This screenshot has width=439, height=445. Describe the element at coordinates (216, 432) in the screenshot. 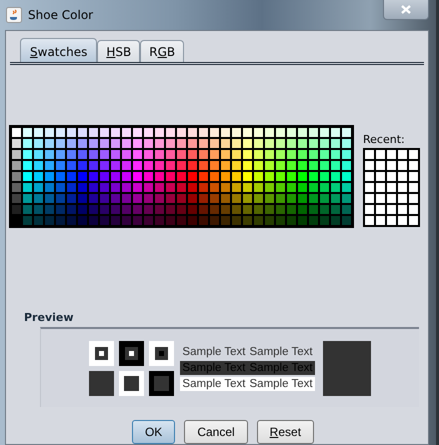

I see `dialog-button: Cancel` at that location.